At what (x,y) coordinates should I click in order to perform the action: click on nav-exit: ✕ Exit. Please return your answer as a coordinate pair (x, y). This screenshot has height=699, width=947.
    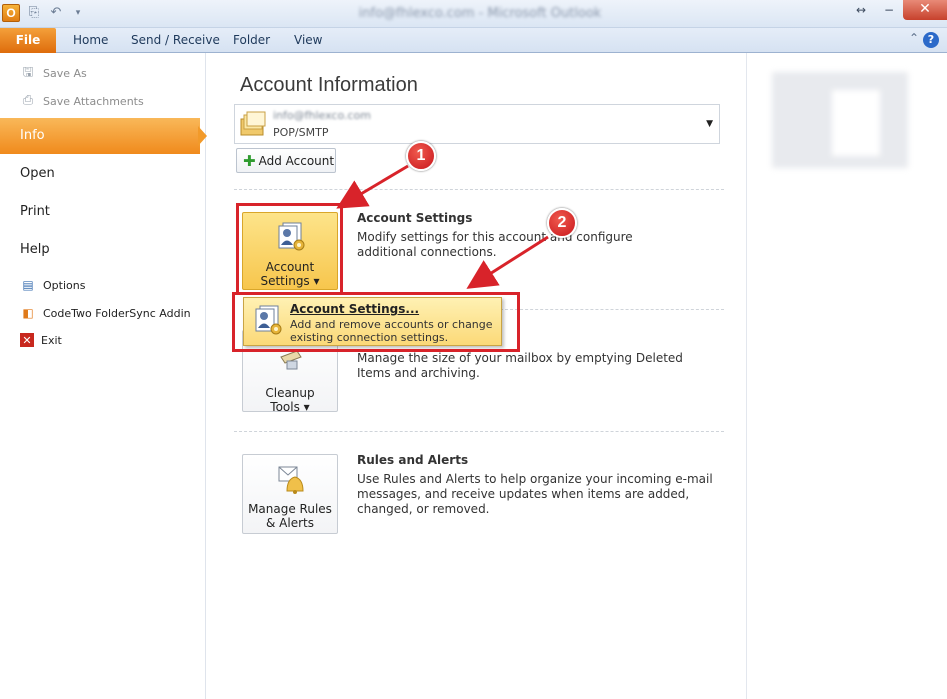
    Looking at the image, I should click on (41, 340).